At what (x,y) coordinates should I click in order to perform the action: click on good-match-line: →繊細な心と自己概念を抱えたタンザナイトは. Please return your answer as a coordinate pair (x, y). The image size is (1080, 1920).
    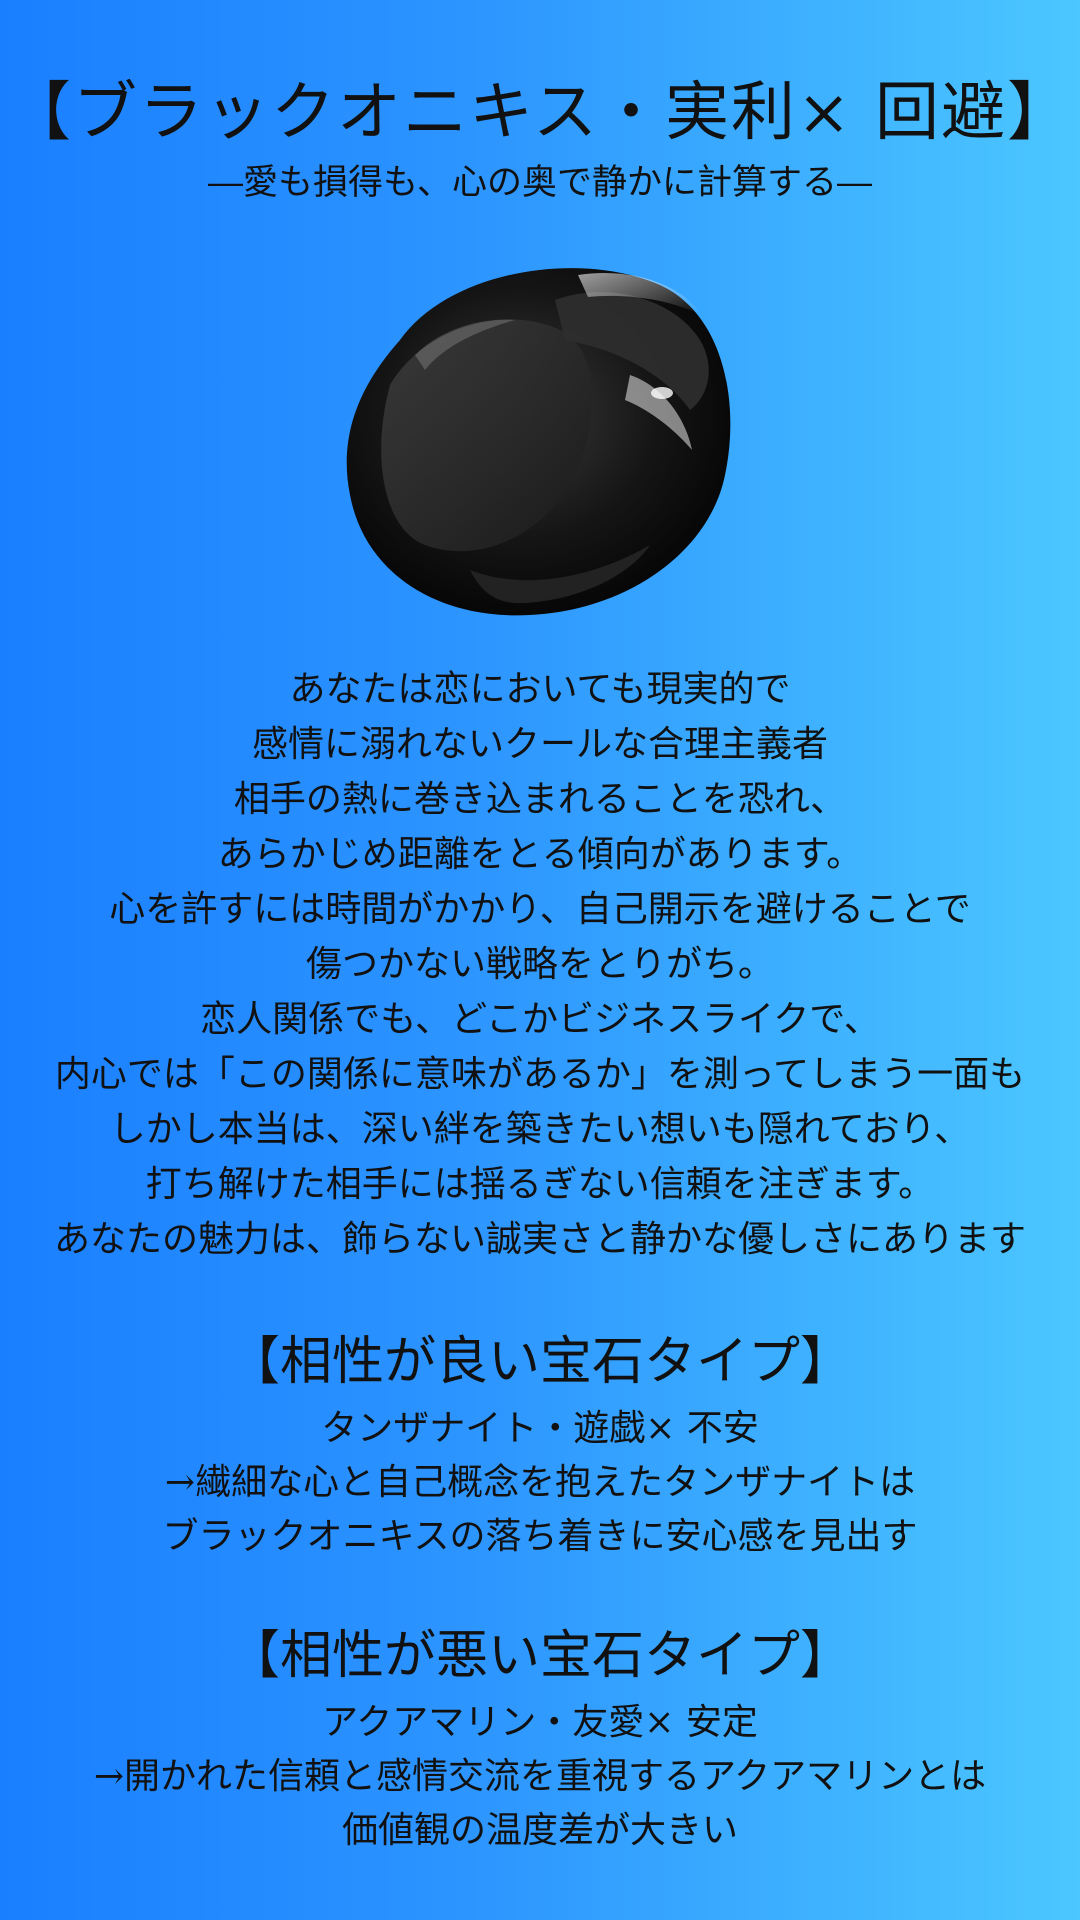
    Looking at the image, I should click on (540, 1482).